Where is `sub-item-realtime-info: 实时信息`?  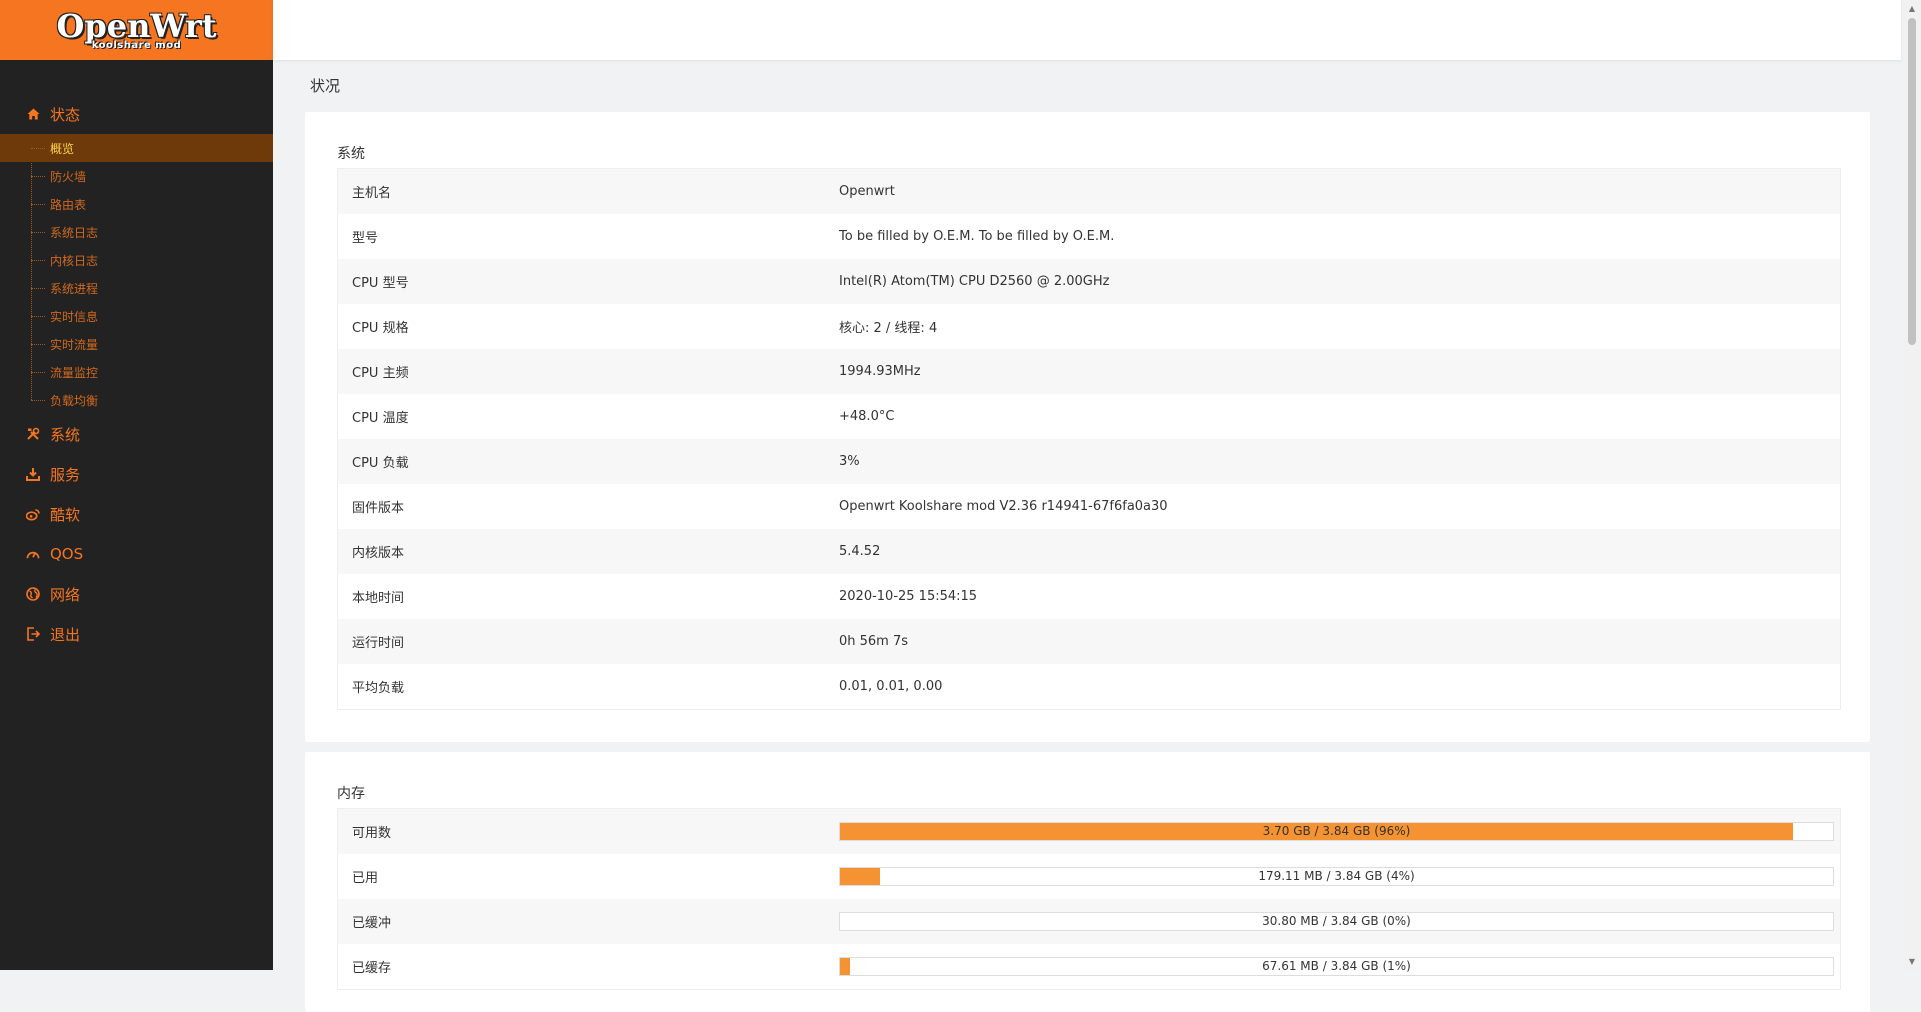
sub-item-realtime-info: 实时信息 is located at coordinates (136, 316).